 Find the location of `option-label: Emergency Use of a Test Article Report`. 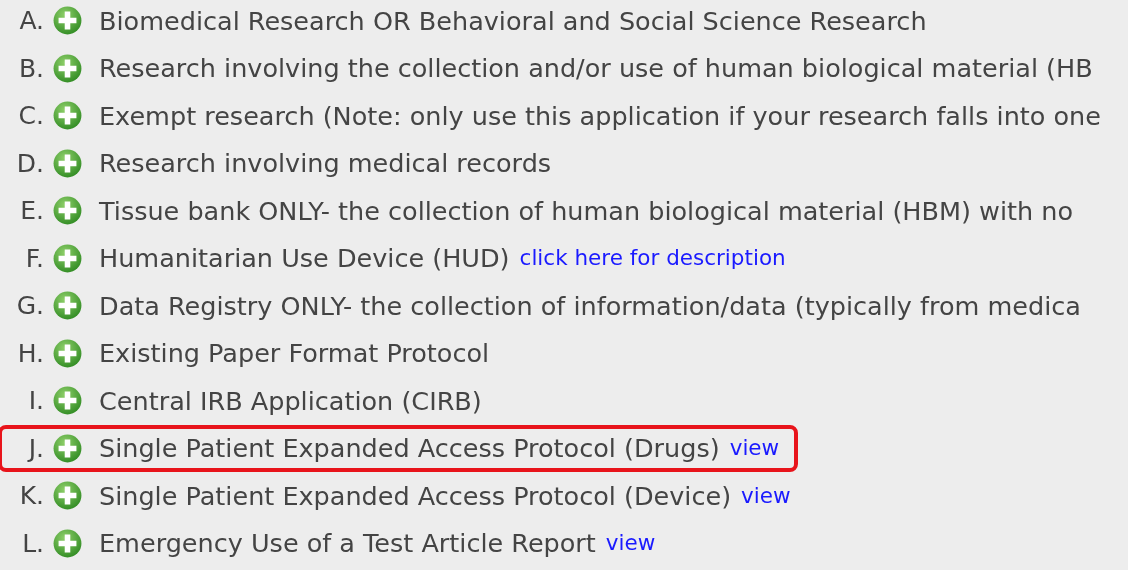

option-label: Emergency Use of a Test Article Report is located at coordinates (347, 544).